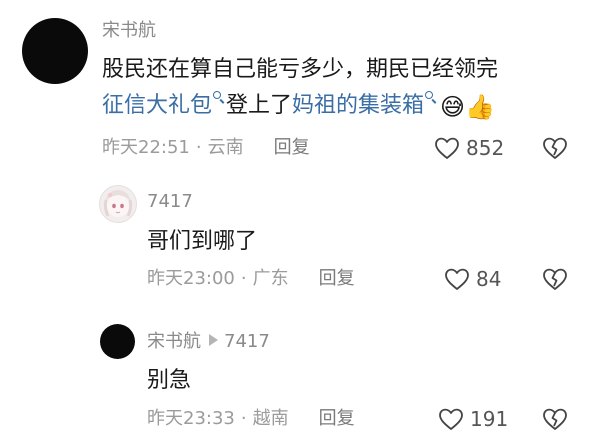 The width and height of the screenshot is (600, 447). What do you see at coordinates (206, 148) in the screenshot?
I see `comment-meta: 昨天22:51 · 云南 回复` at bounding box center [206, 148].